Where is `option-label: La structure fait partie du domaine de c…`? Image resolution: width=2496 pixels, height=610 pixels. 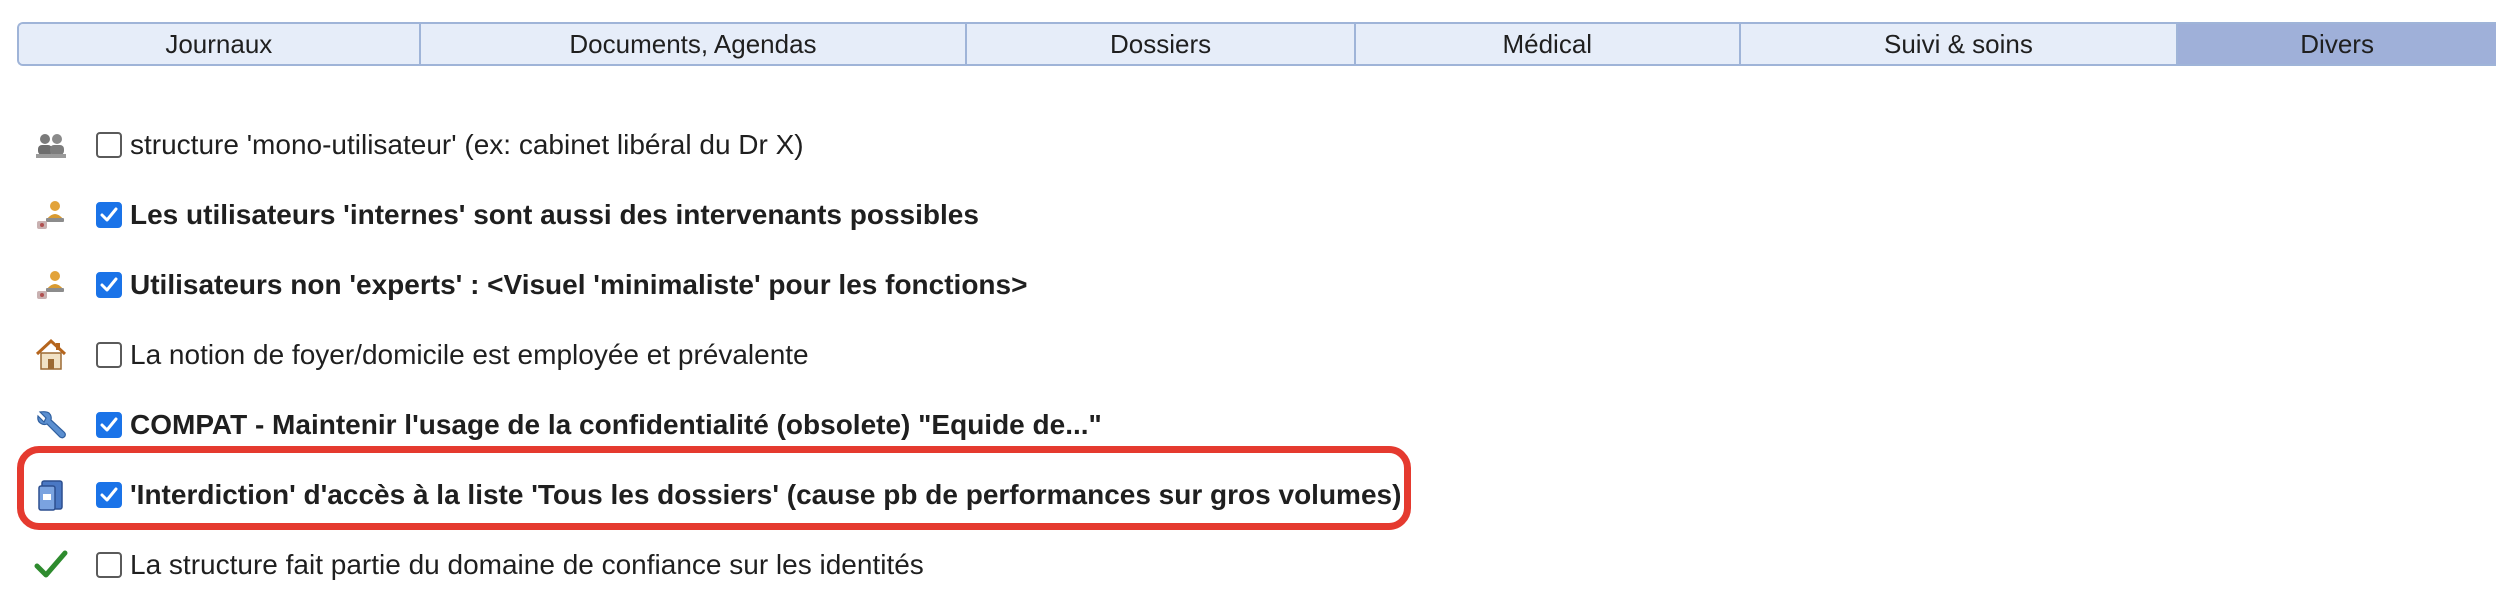 option-label: La structure fait partie du domaine de c… is located at coordinates (527, 564).